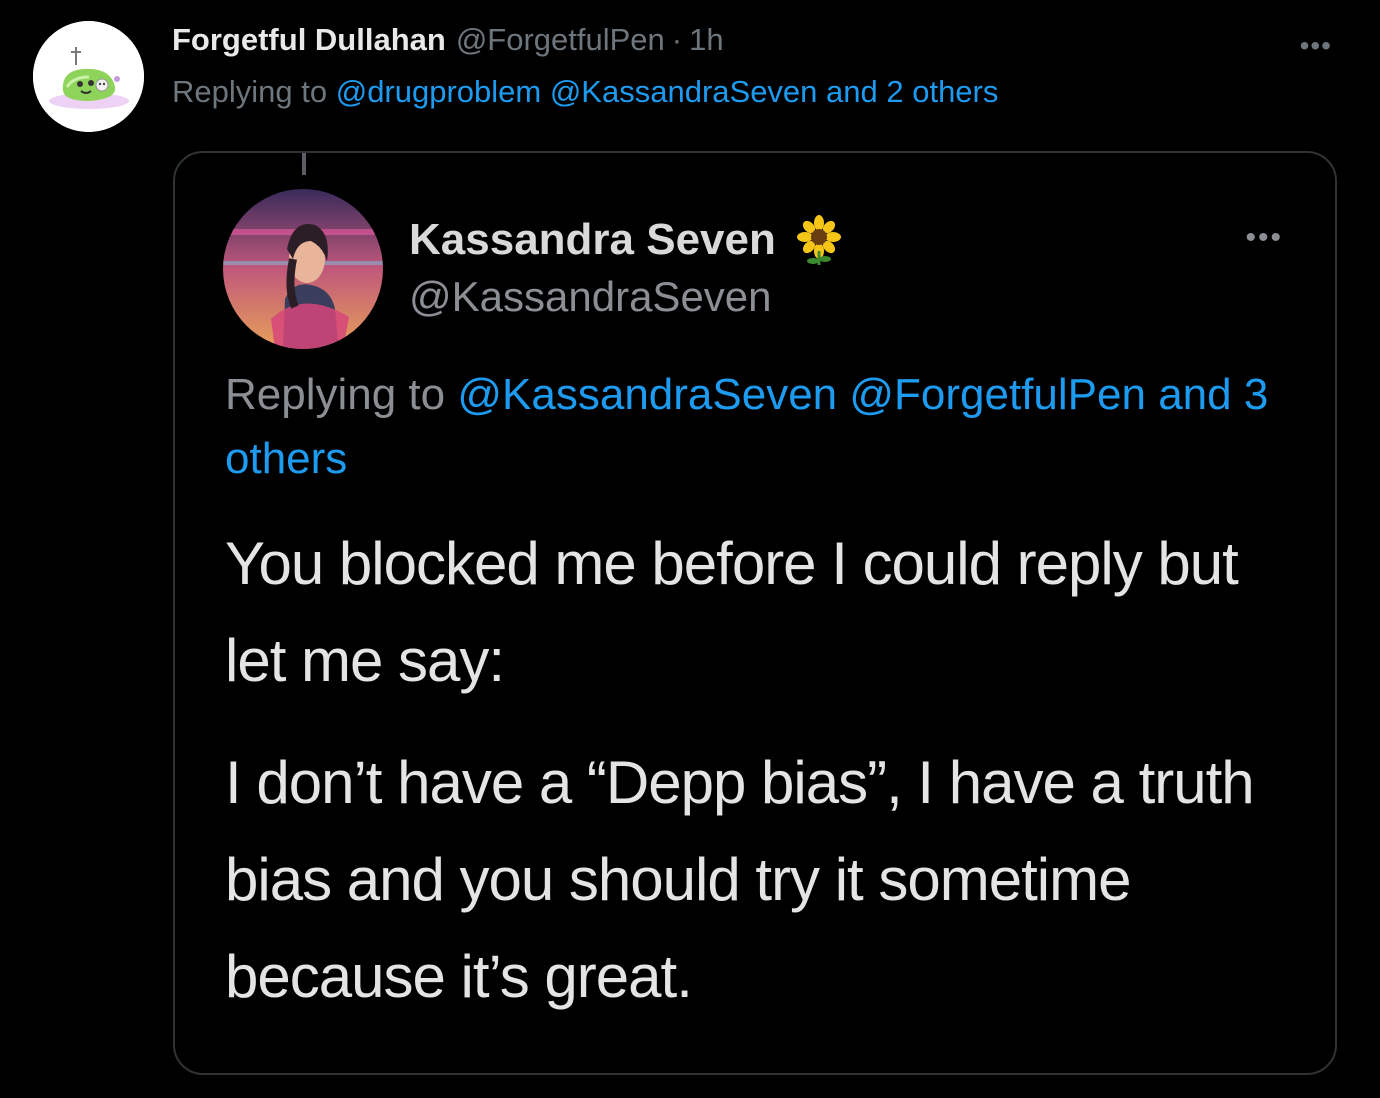  What do you see at coordinates (592, 239) in the screenshot?
I see `screenshot-name-text: Kassandra Seven` at bounding box center [592, 239].